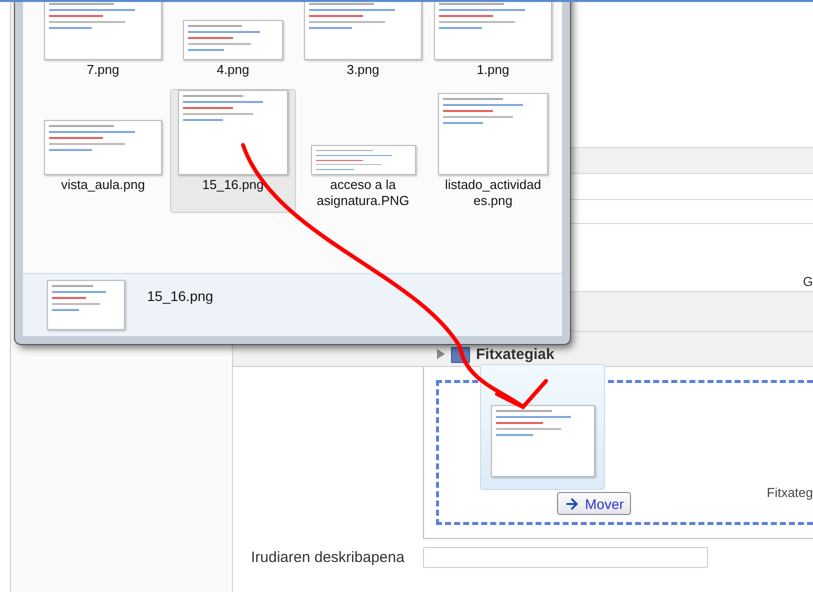 The width and height of the screenshot is (813, 592). Describe the element at coordinates (565, 557) in the screenshot. I see `input-field` at that location.